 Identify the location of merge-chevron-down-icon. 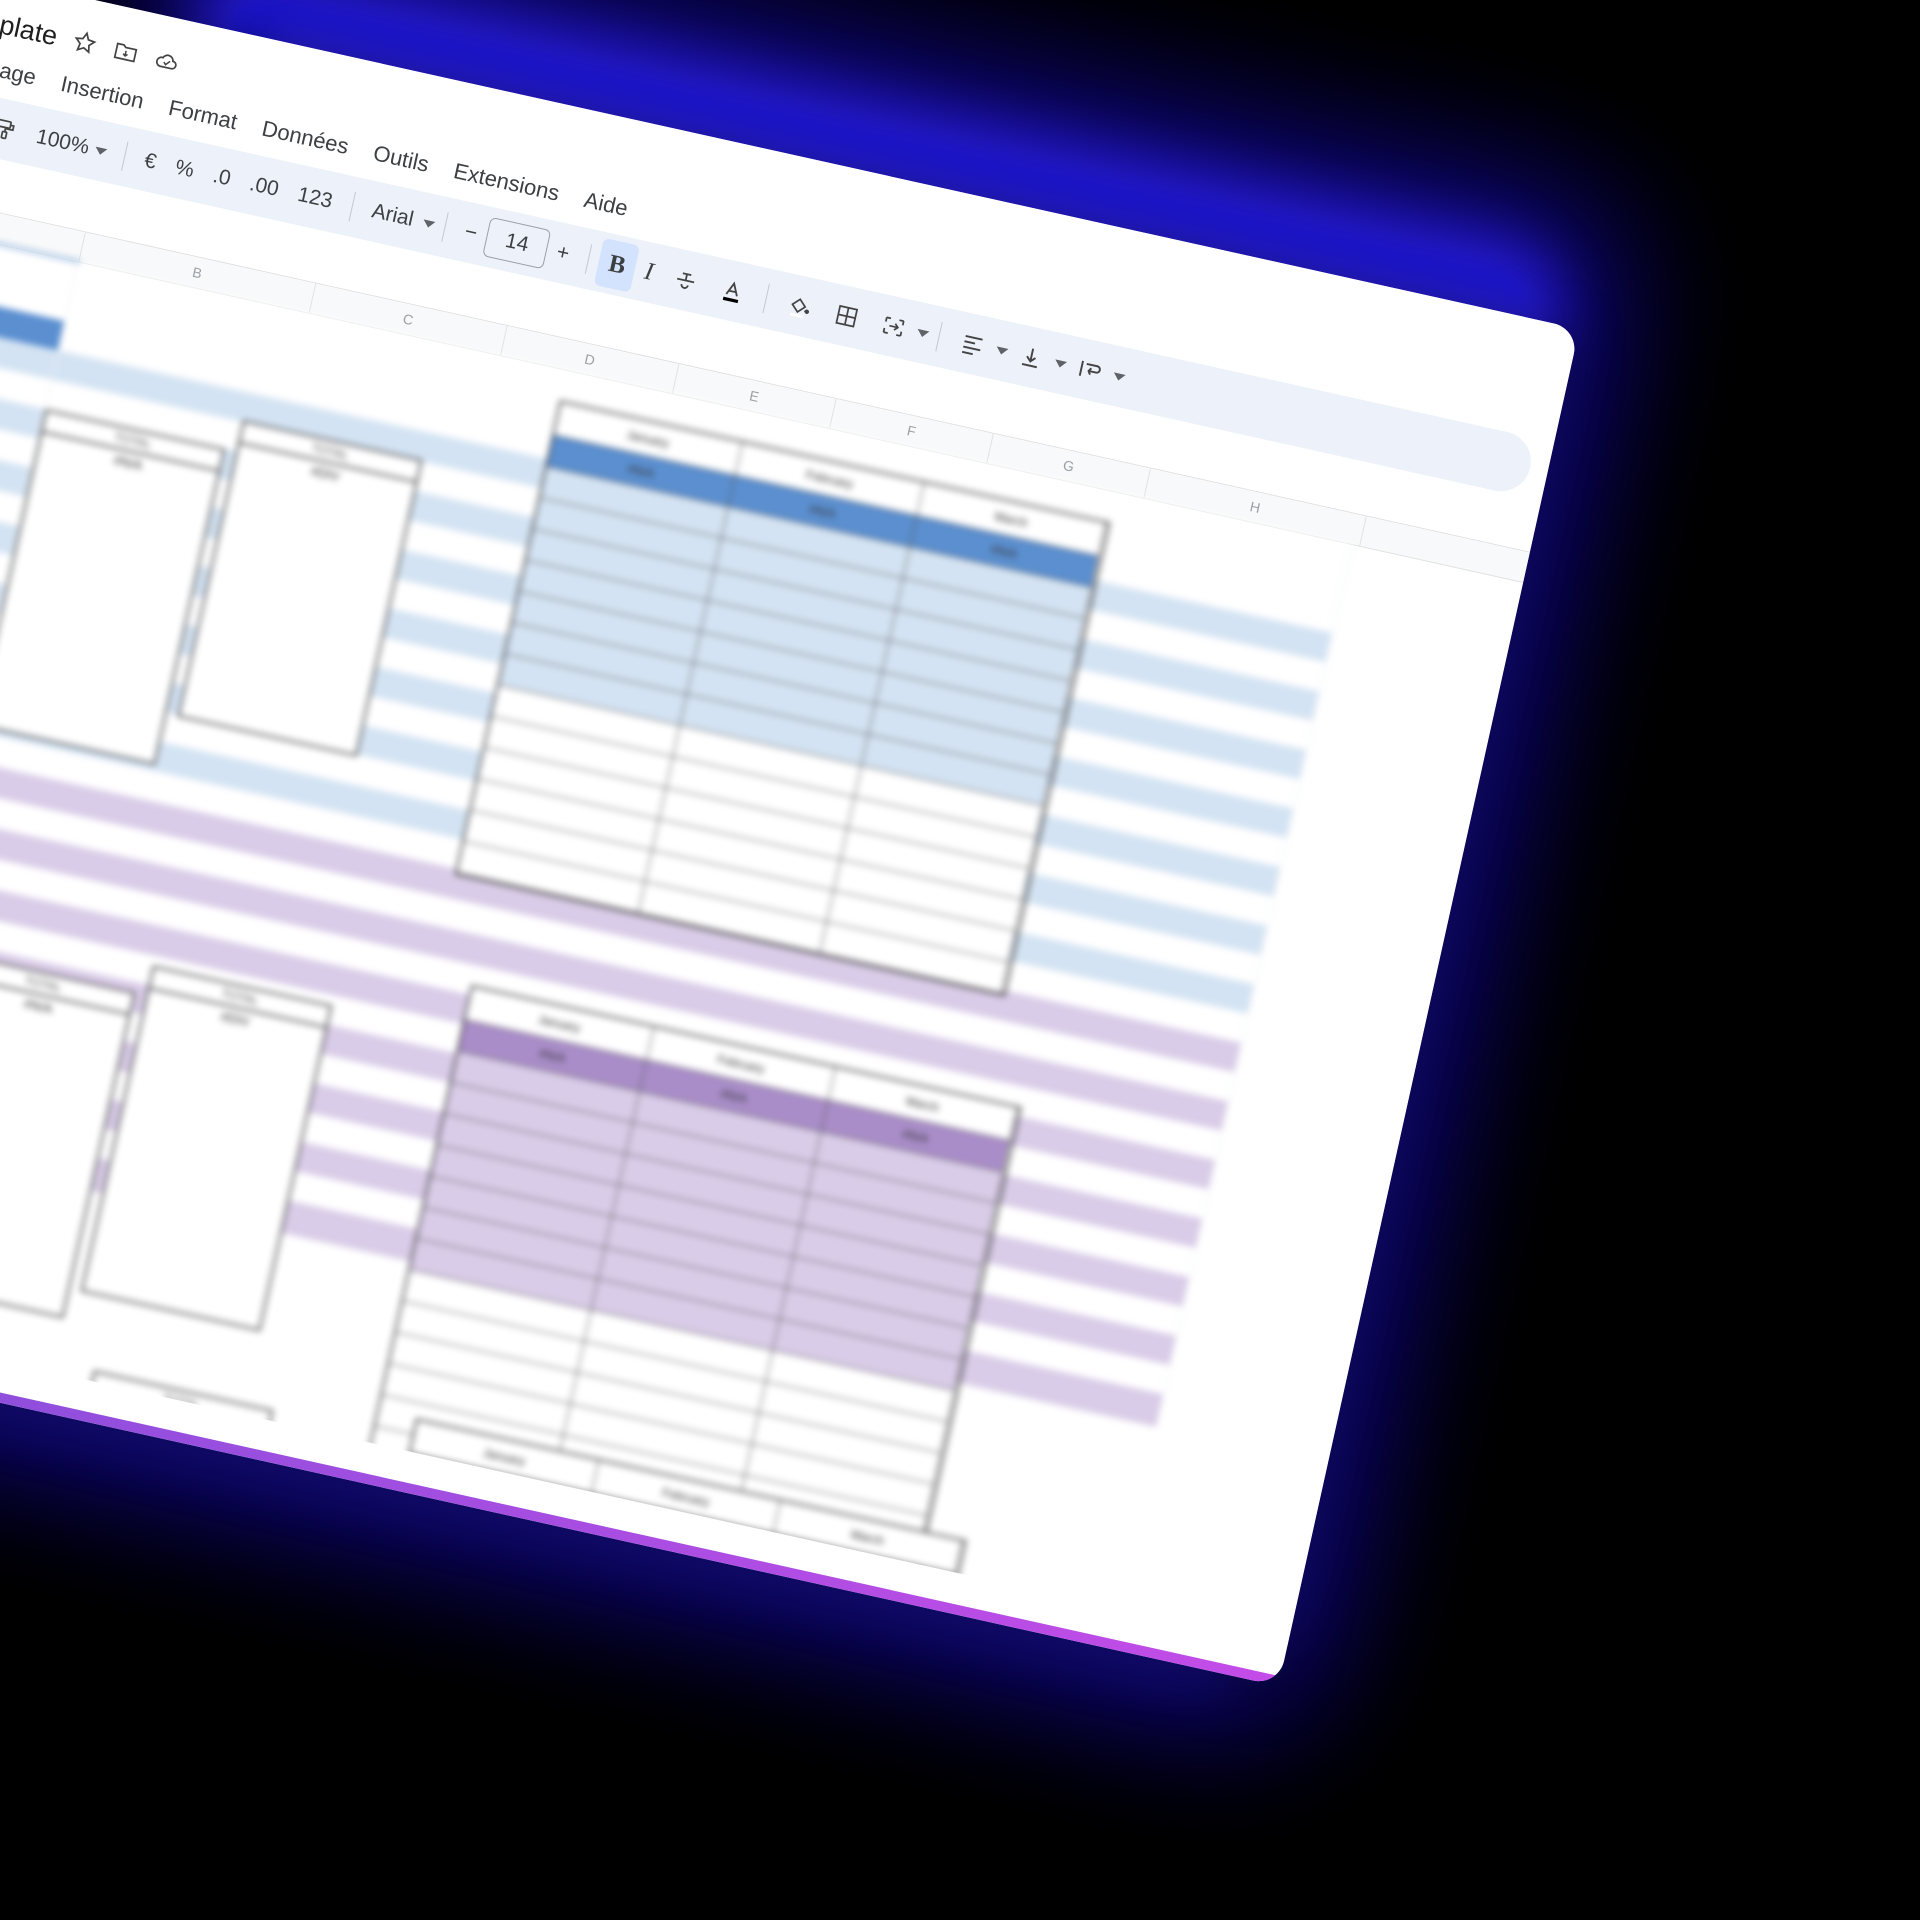
(923, 333).